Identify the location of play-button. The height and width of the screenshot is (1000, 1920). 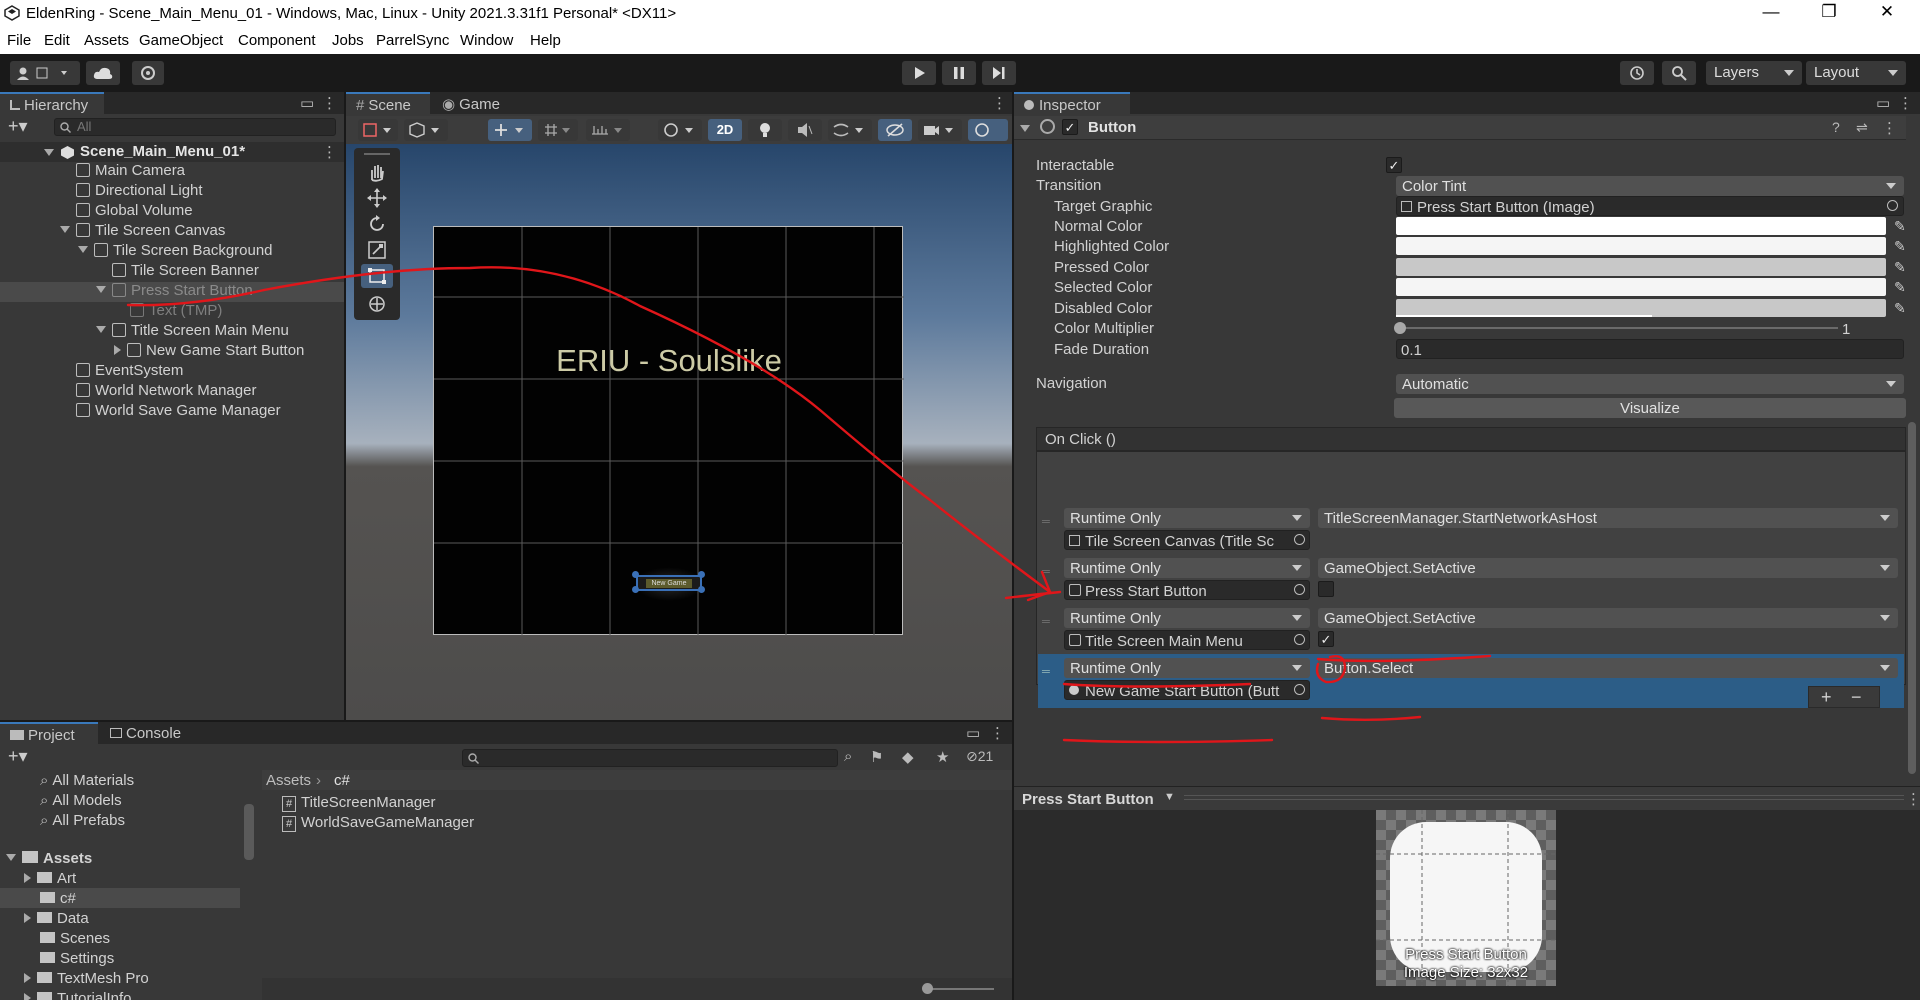
(919, 73).